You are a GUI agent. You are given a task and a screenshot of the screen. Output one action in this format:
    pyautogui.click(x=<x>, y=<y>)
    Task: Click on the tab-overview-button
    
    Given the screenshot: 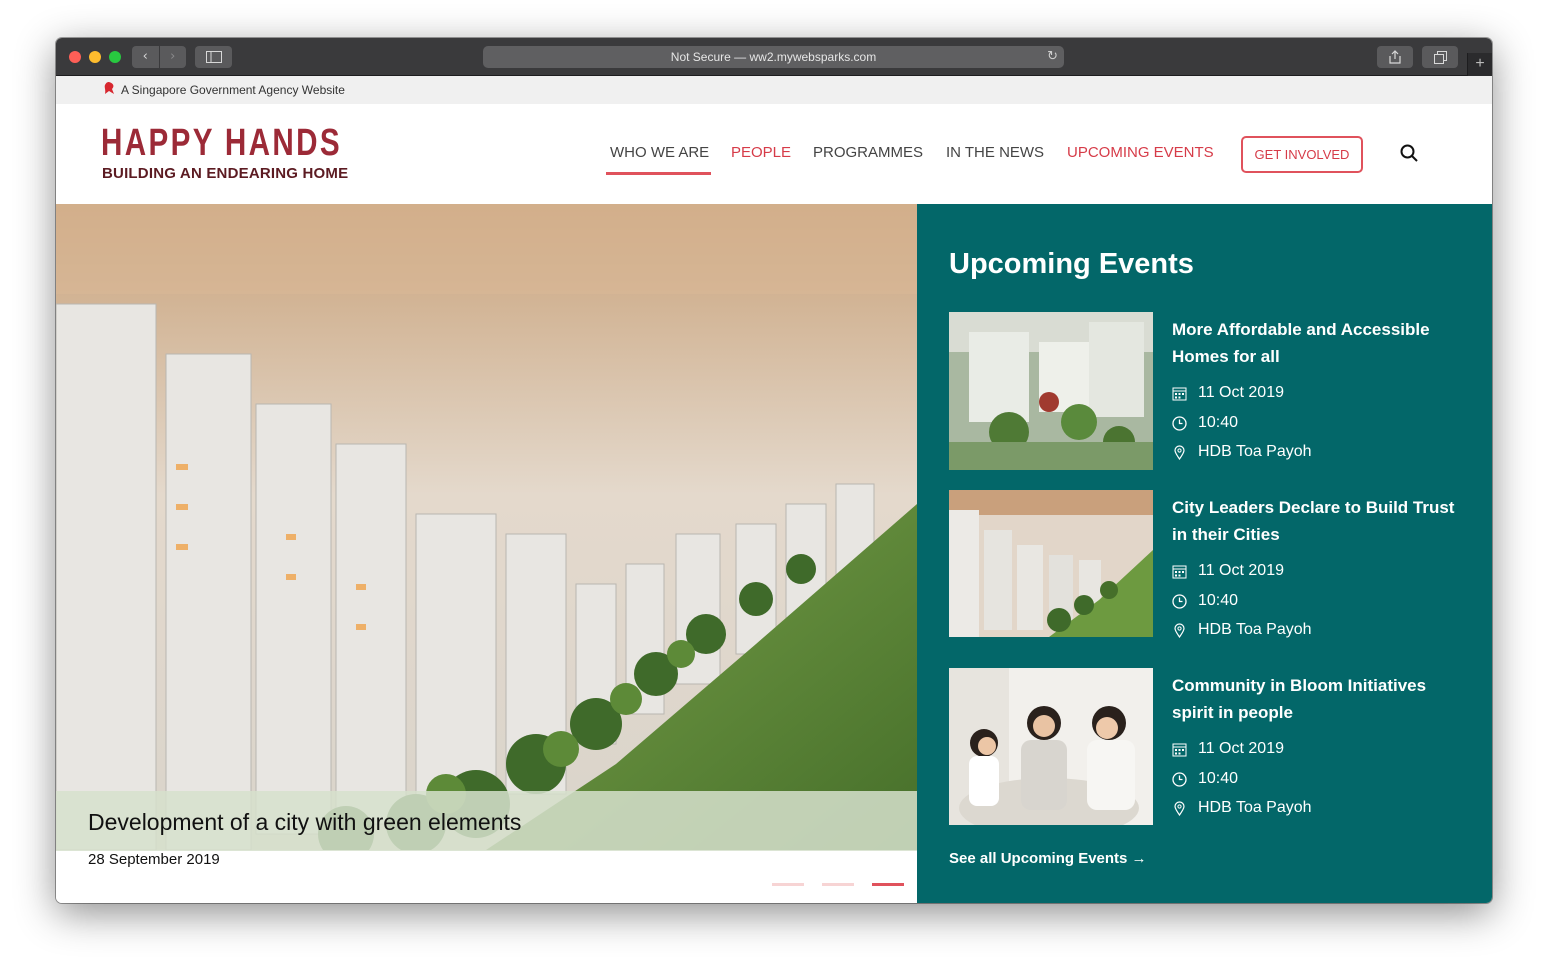 What is the action you would take?
    pyautogui.click(x=1440, y=57)
    